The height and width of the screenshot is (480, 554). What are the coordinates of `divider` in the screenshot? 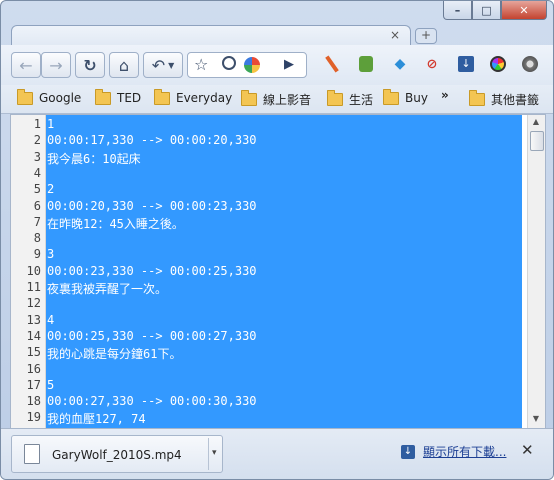 It's located at (208, 454).